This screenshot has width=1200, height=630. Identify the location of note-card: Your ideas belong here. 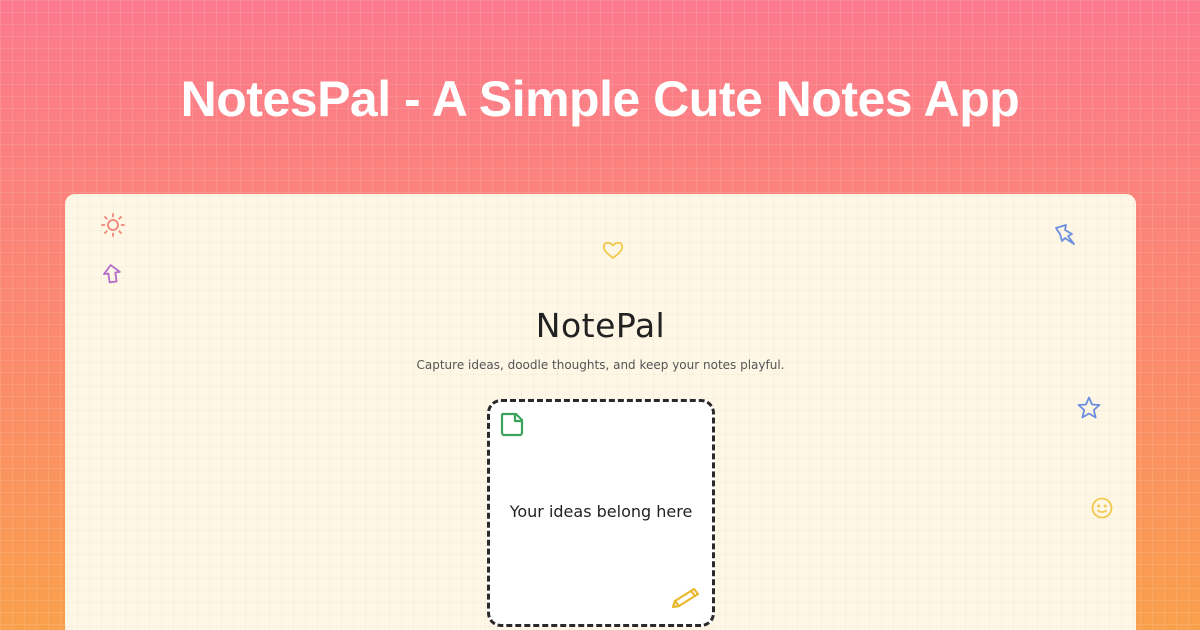
(601, 513).